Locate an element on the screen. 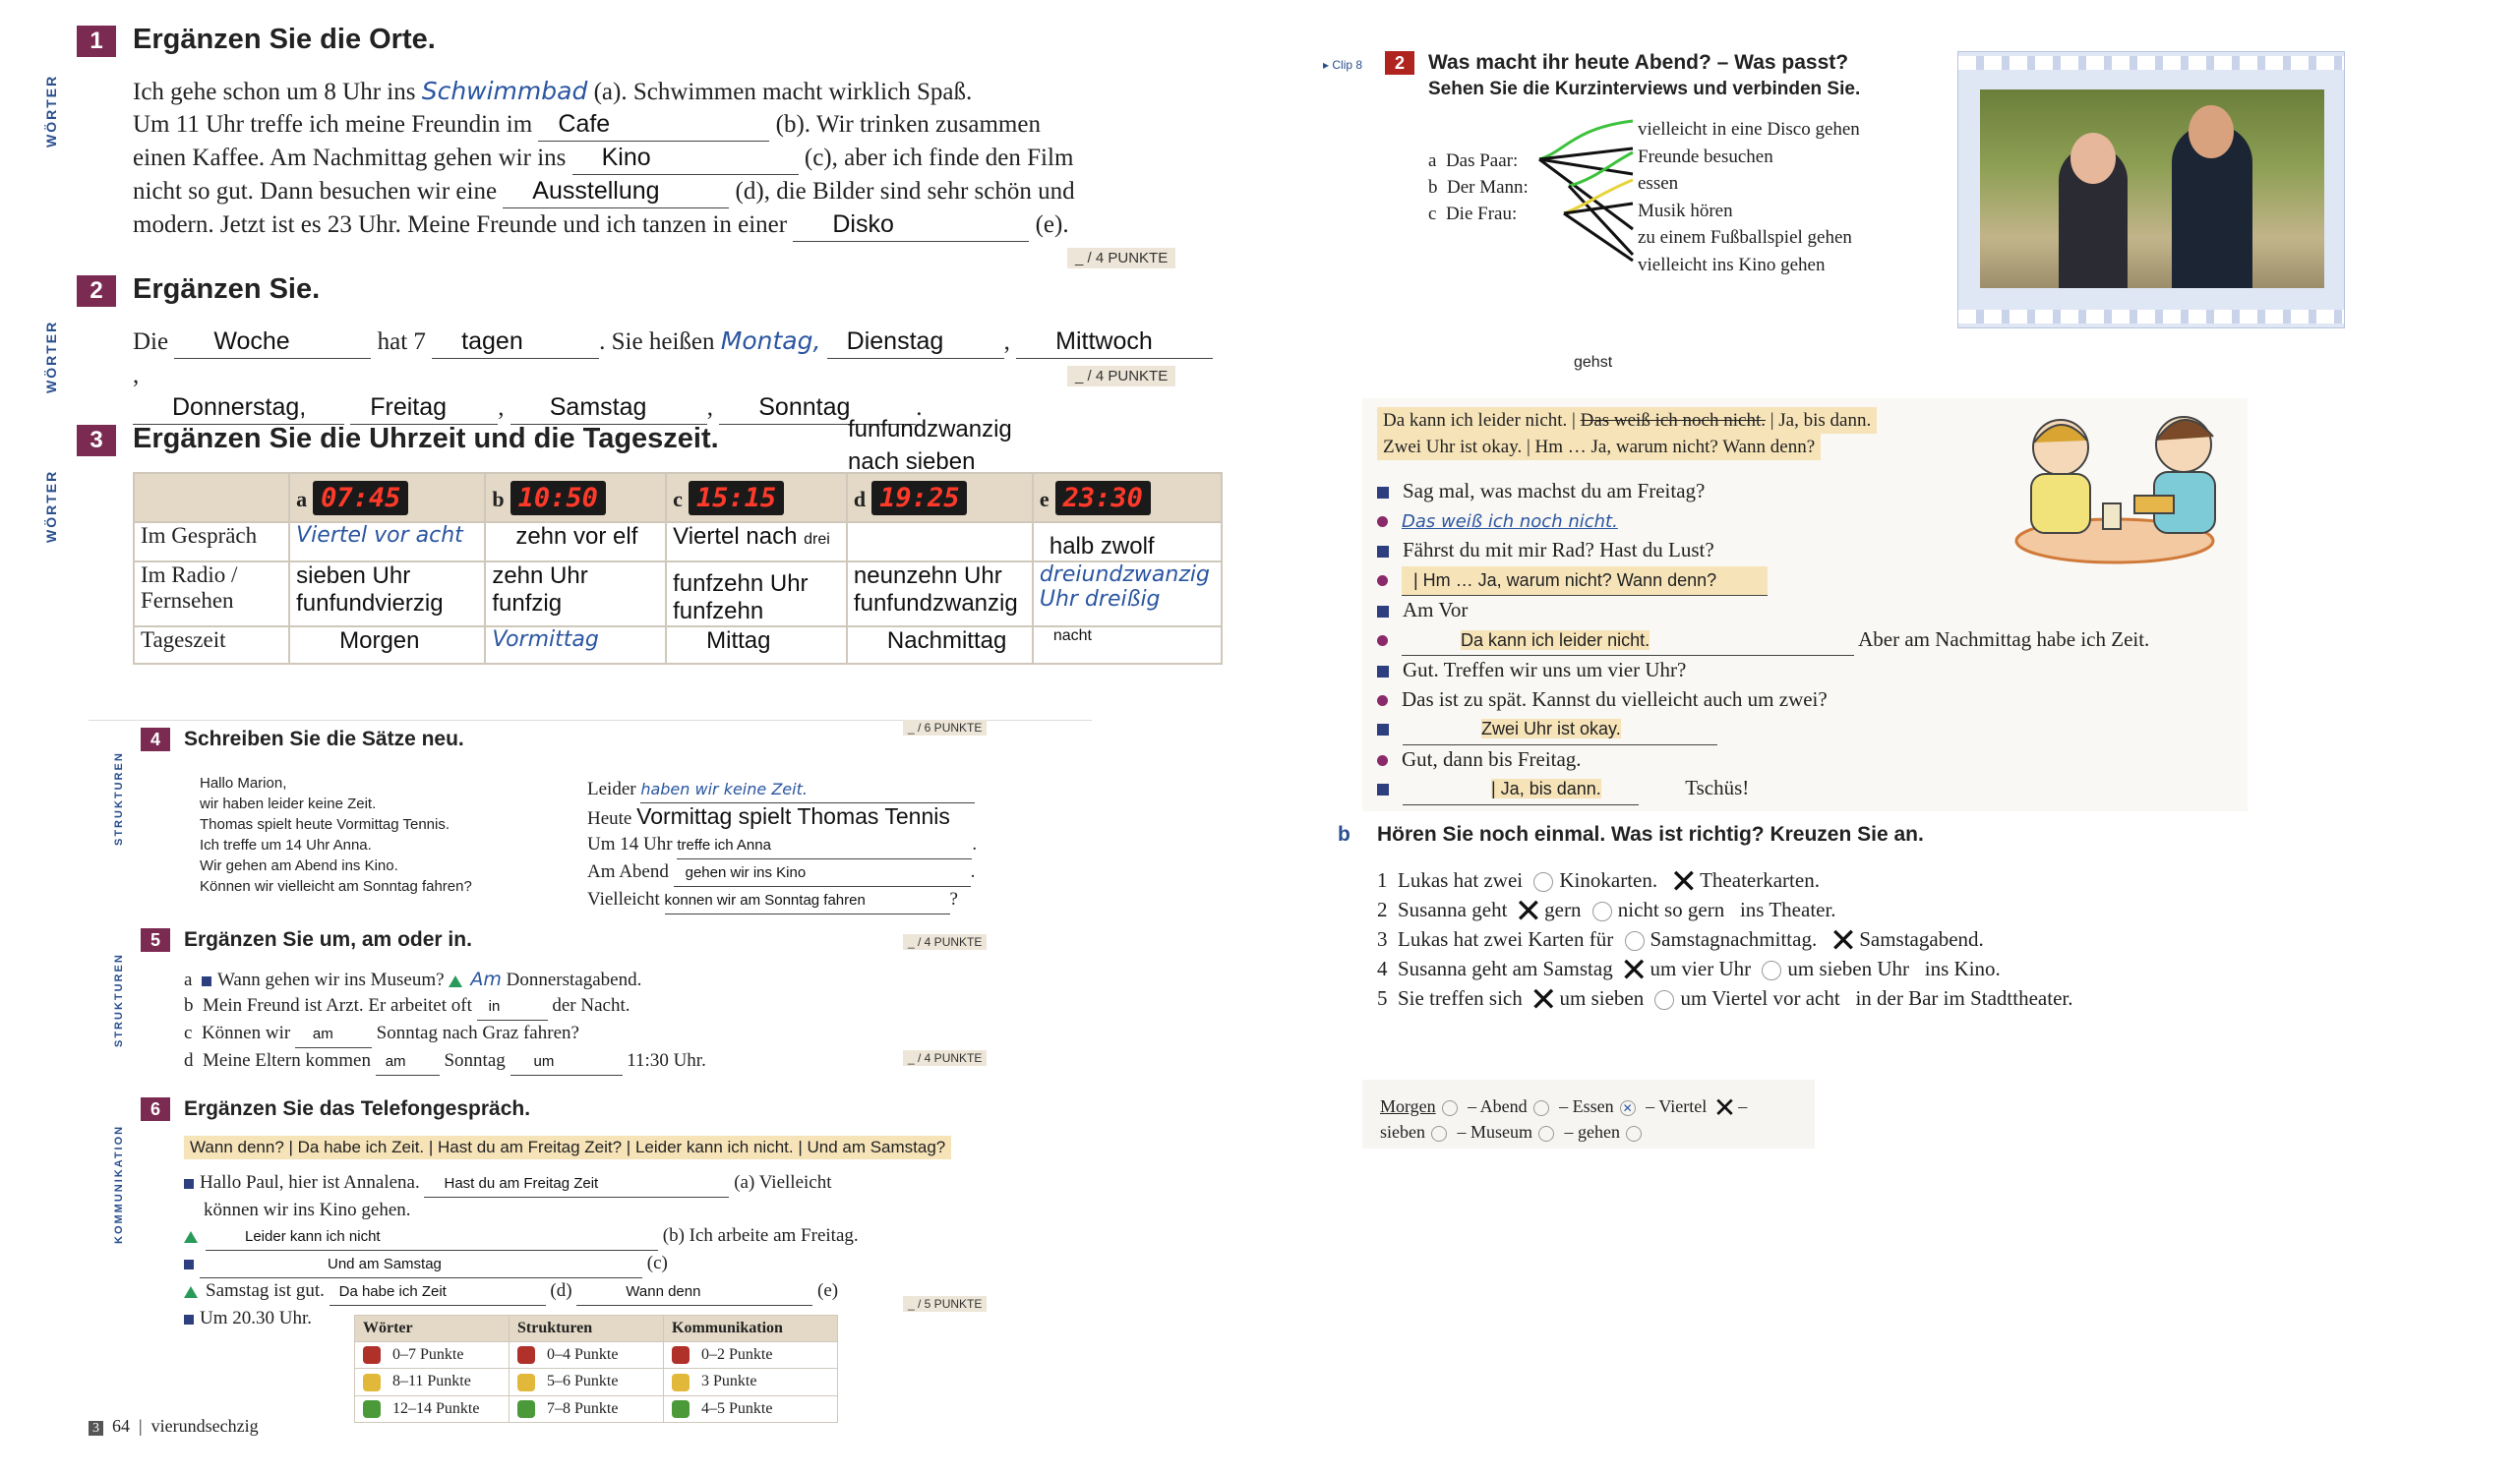  cell-1e: halb zwolf is located at coordinates (1127, 541).